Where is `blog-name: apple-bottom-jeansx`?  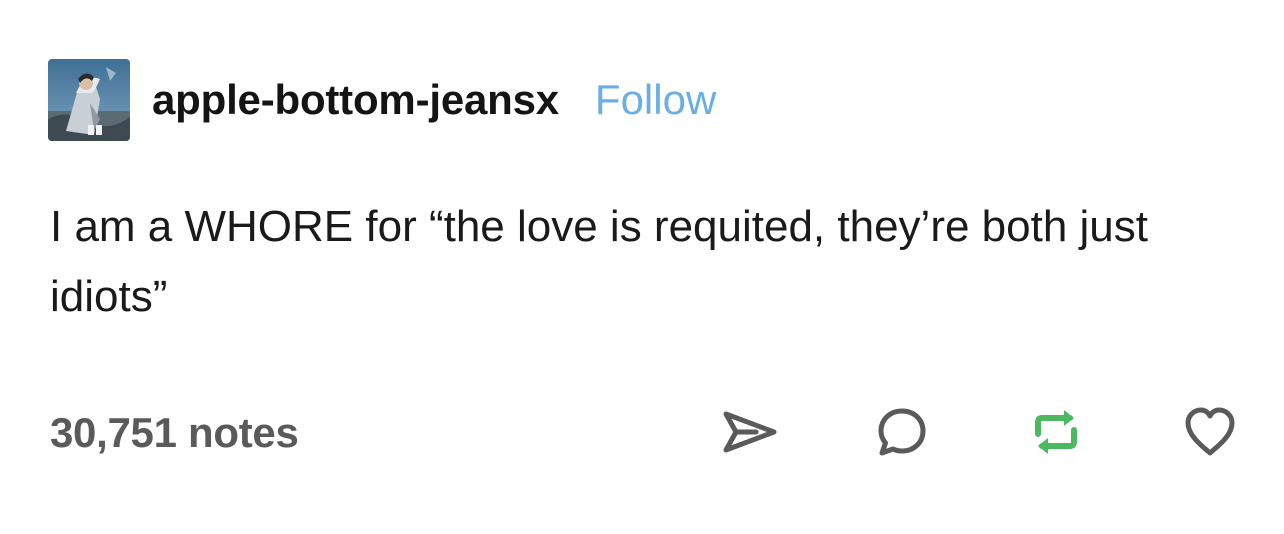 blog-name: apple-bottom-jeansx is located at coordinates (355, 100).